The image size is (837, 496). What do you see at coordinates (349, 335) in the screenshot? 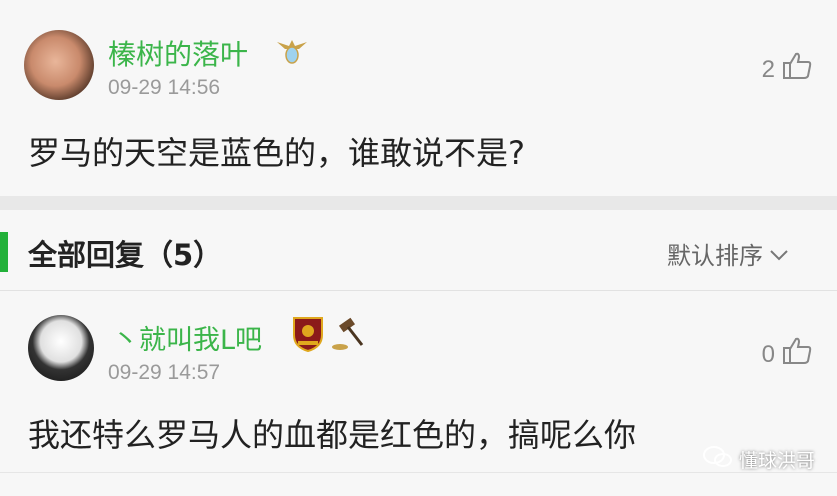
I see `gavel-icon` at bounding box center [349, 335].